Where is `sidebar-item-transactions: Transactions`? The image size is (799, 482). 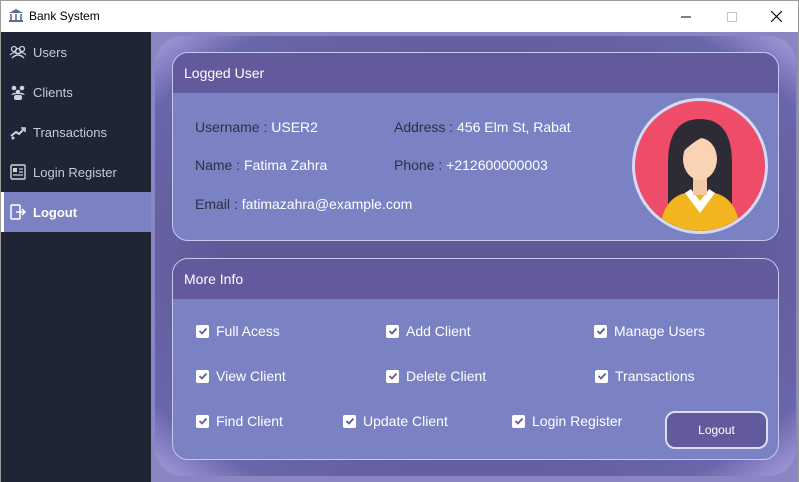
sidebar-item-transactions: Transactions is located at coordinates (76, 132).